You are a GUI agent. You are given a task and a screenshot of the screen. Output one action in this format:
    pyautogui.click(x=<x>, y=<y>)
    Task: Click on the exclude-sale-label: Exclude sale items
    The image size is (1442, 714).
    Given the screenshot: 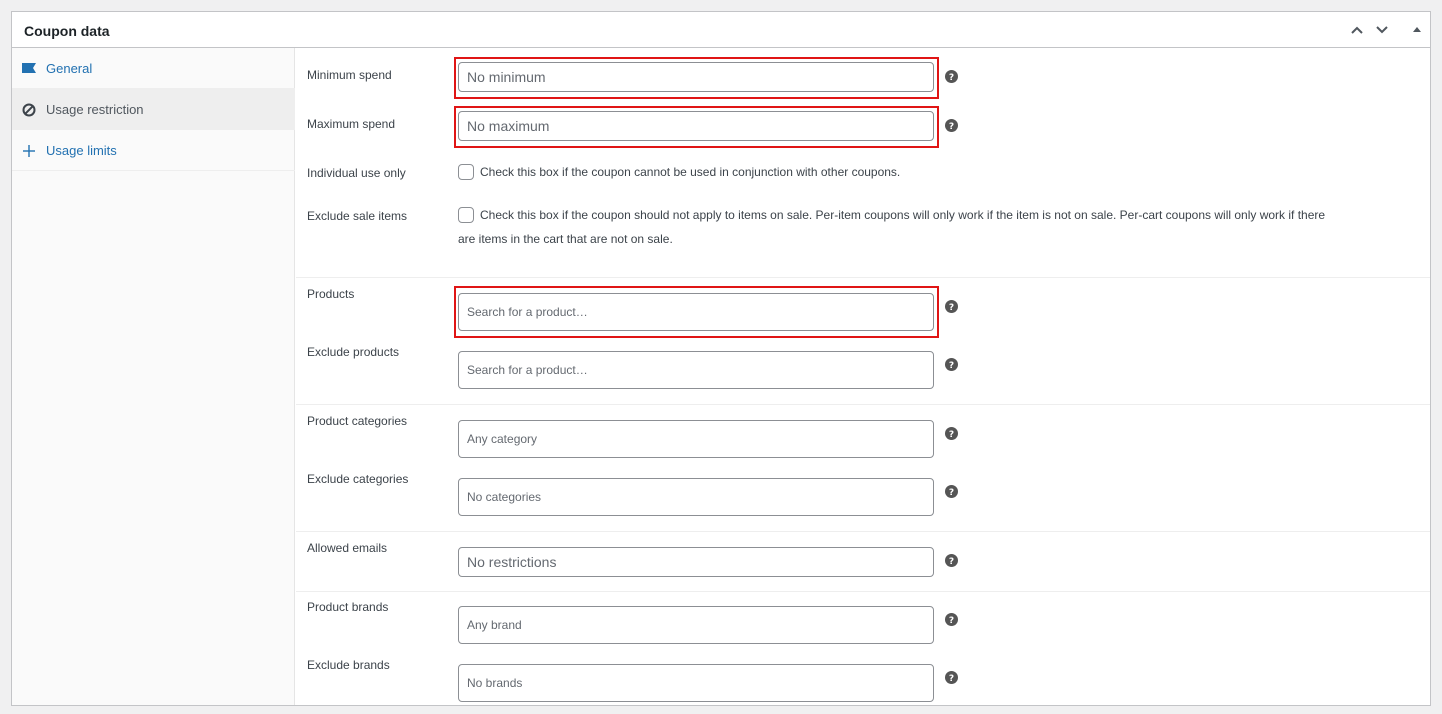 What is the action you would take?
    pyautogui.click(x=357, y=216)
    